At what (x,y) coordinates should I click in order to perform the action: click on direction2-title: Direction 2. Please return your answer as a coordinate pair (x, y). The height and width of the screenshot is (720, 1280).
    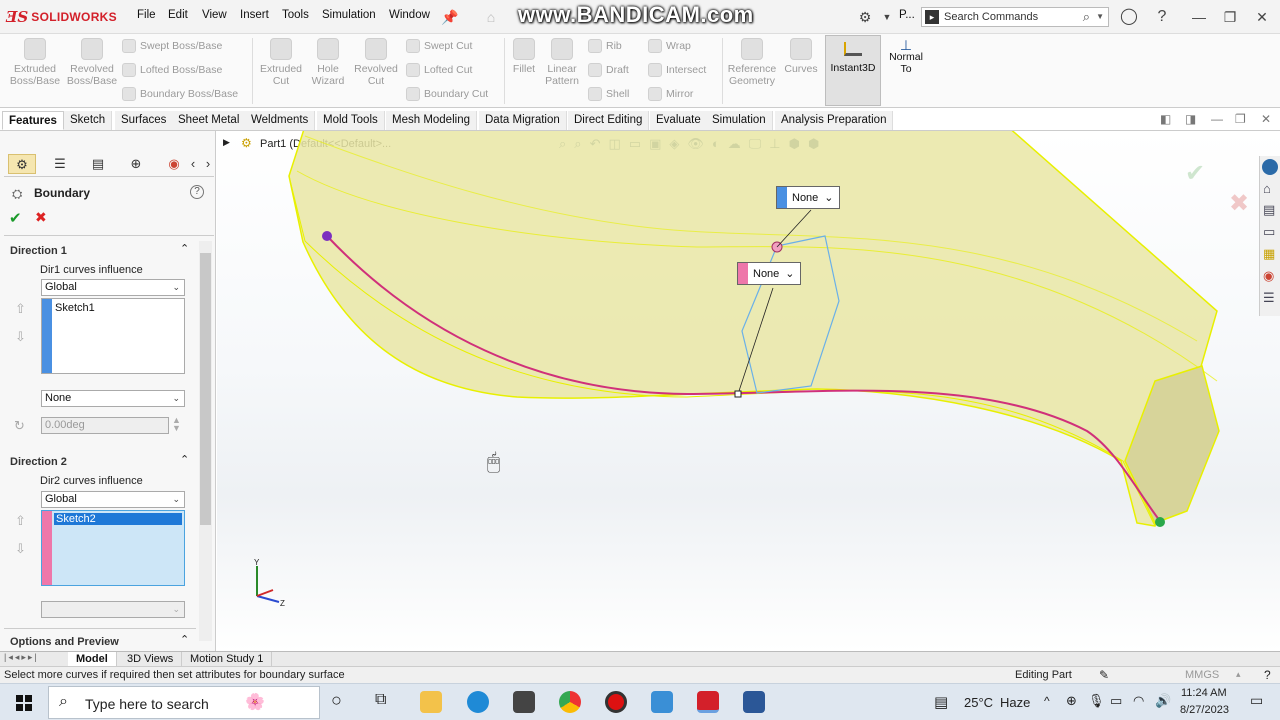
    Looking at the image, I should click on (38, 462).